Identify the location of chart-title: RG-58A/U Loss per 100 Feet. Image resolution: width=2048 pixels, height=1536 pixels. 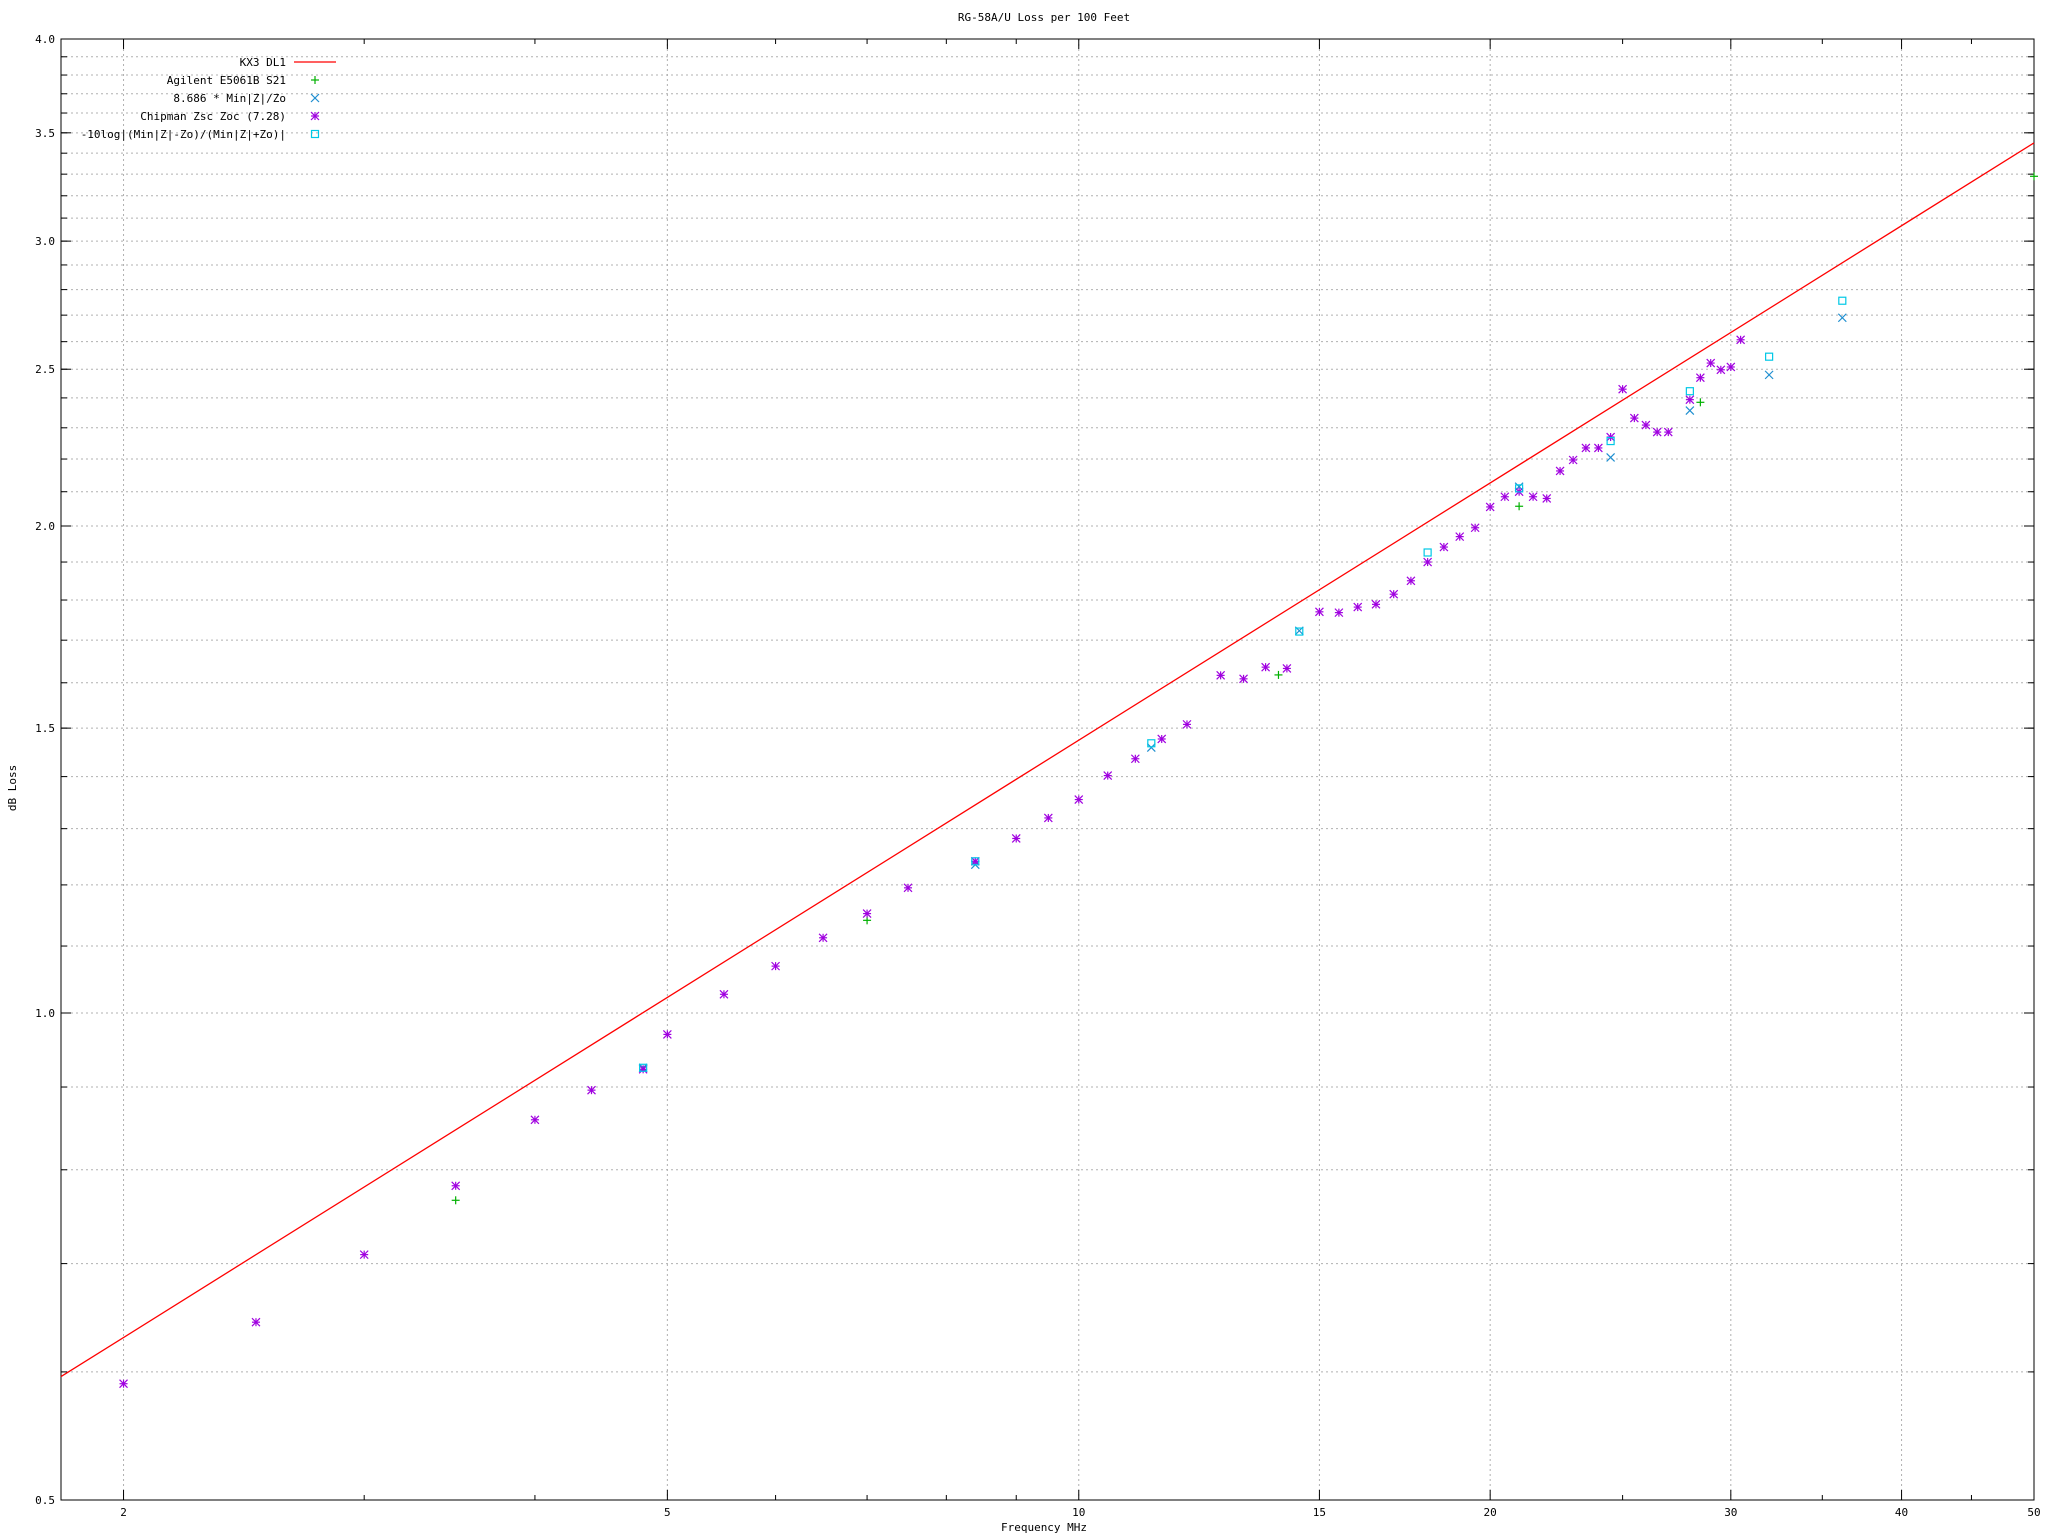
(1044, 17).